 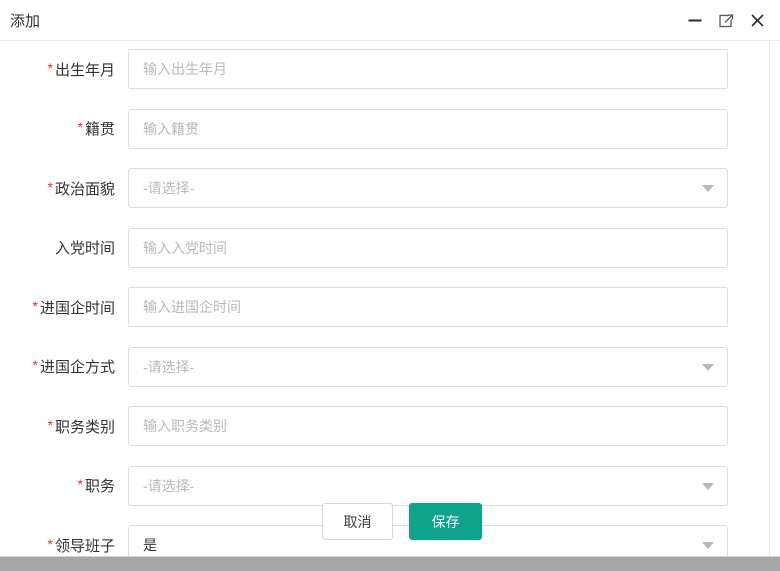 What do you see at coordinates (428, 426) in the screenshot?
I see `position-category-input` at bounding box center [428, 426].